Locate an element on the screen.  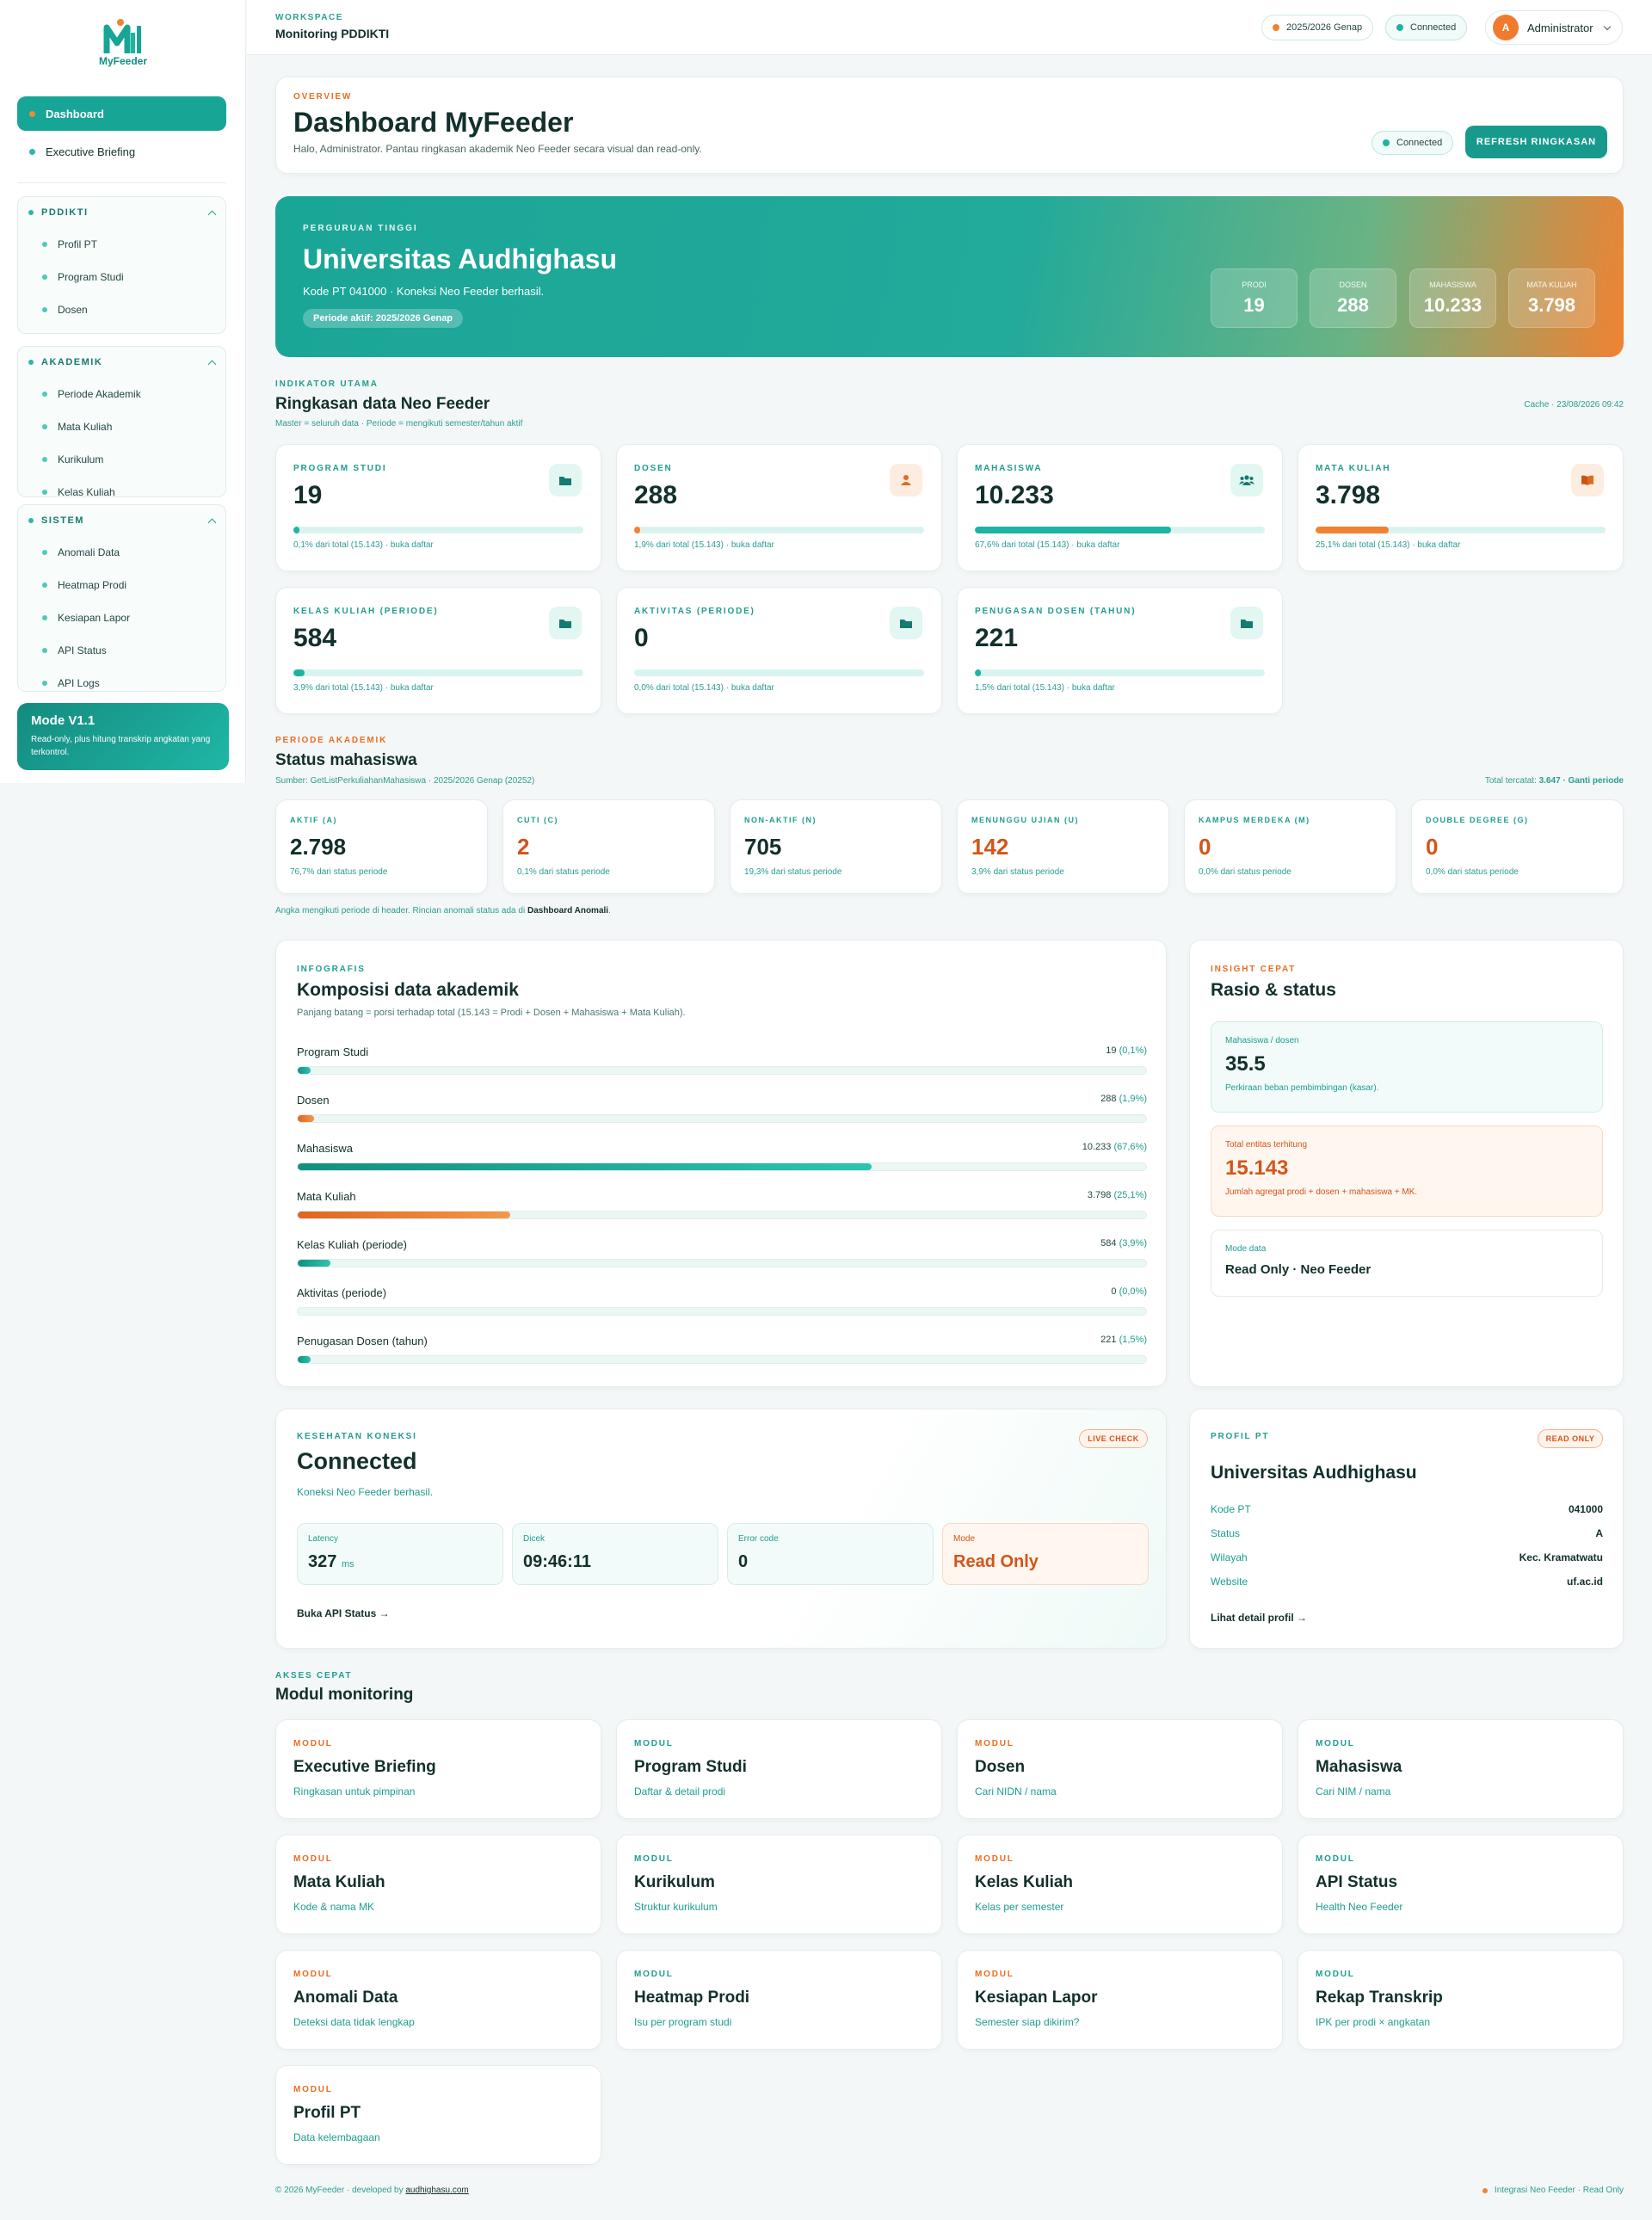
insight-mode-label: Mode data is located at coordinates (1246, 1249).